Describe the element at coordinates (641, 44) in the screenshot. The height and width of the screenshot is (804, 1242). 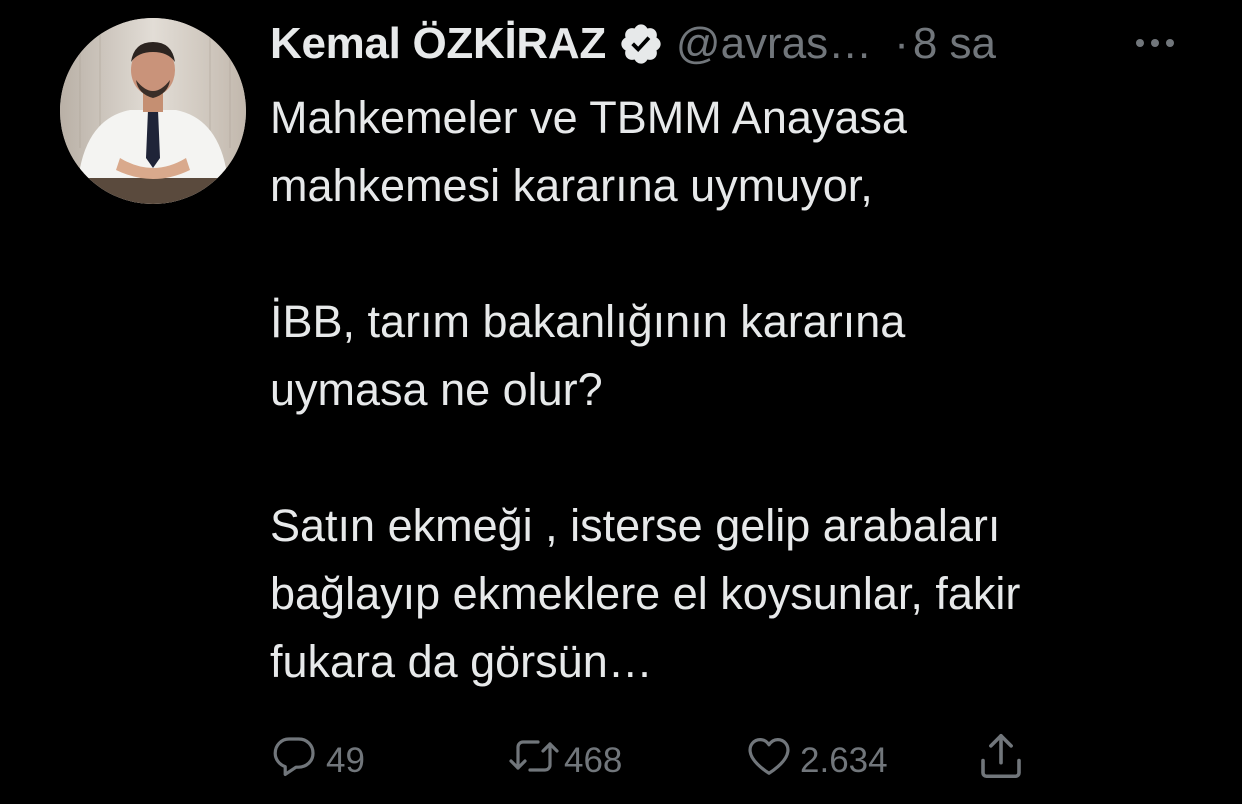
I see `verified-badge-icon` at that location.